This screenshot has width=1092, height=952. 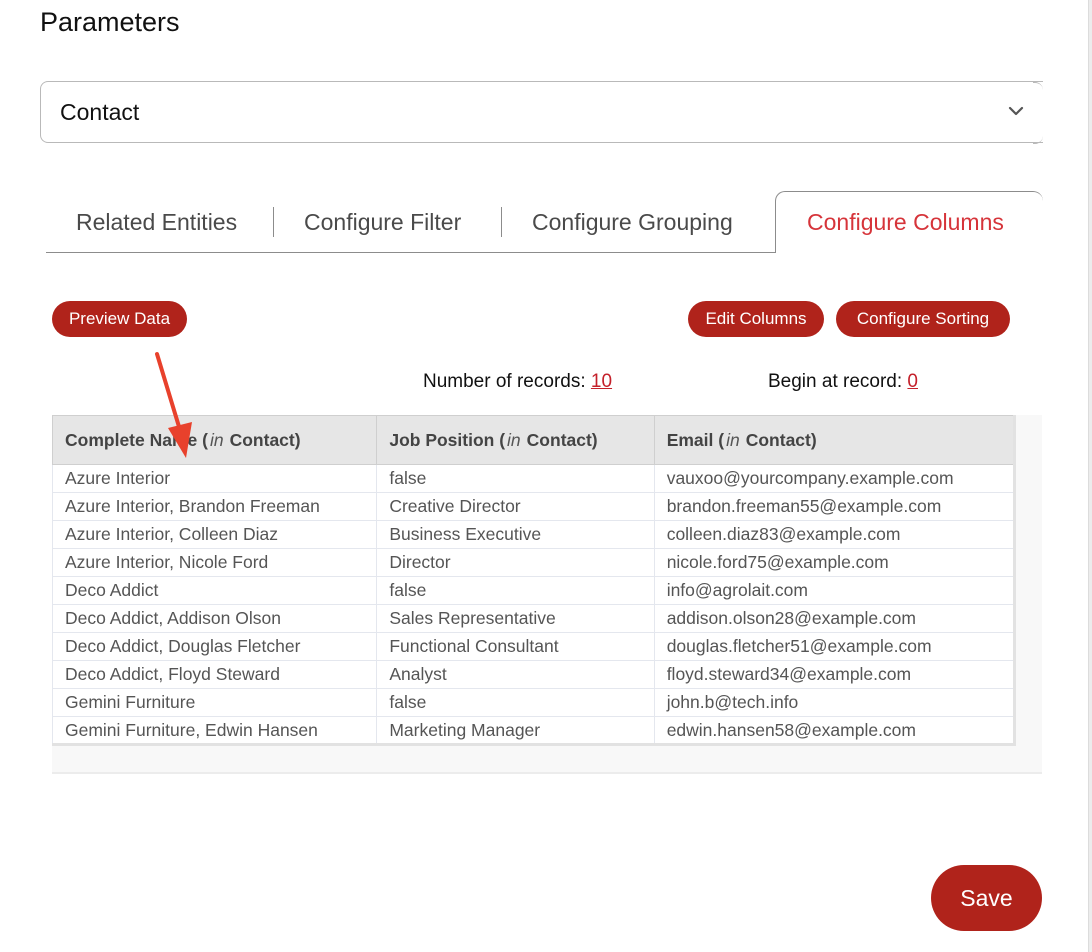 What do you see at coordinates (541, 112) in the screenshot?
I see `model-select: Contact` at bounding box center [541, 112].